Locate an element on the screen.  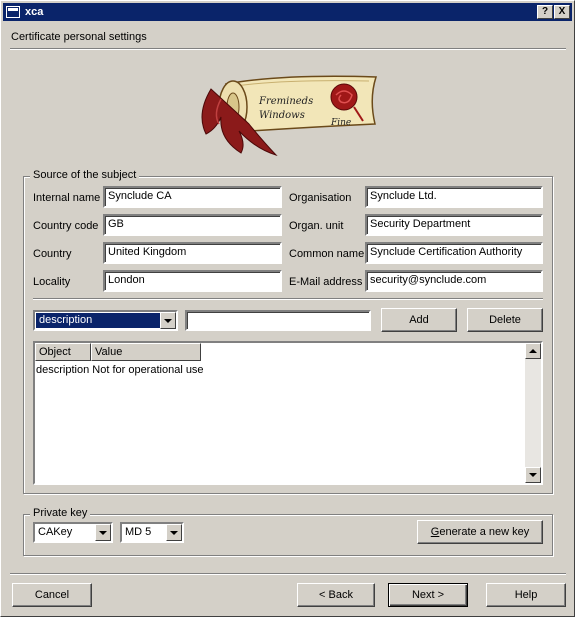
page-subtitle: Certificate personal settings is located at coordinates (79, 37).